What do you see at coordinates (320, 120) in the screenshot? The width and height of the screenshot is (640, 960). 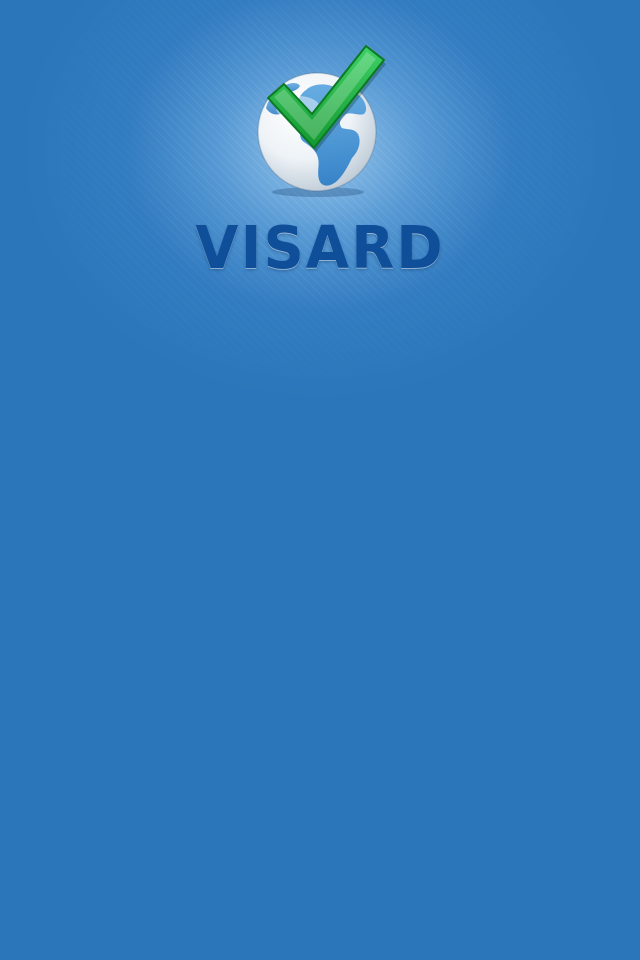 I see `globe-with-checkmark-icon` at bounding box center [320, 120].